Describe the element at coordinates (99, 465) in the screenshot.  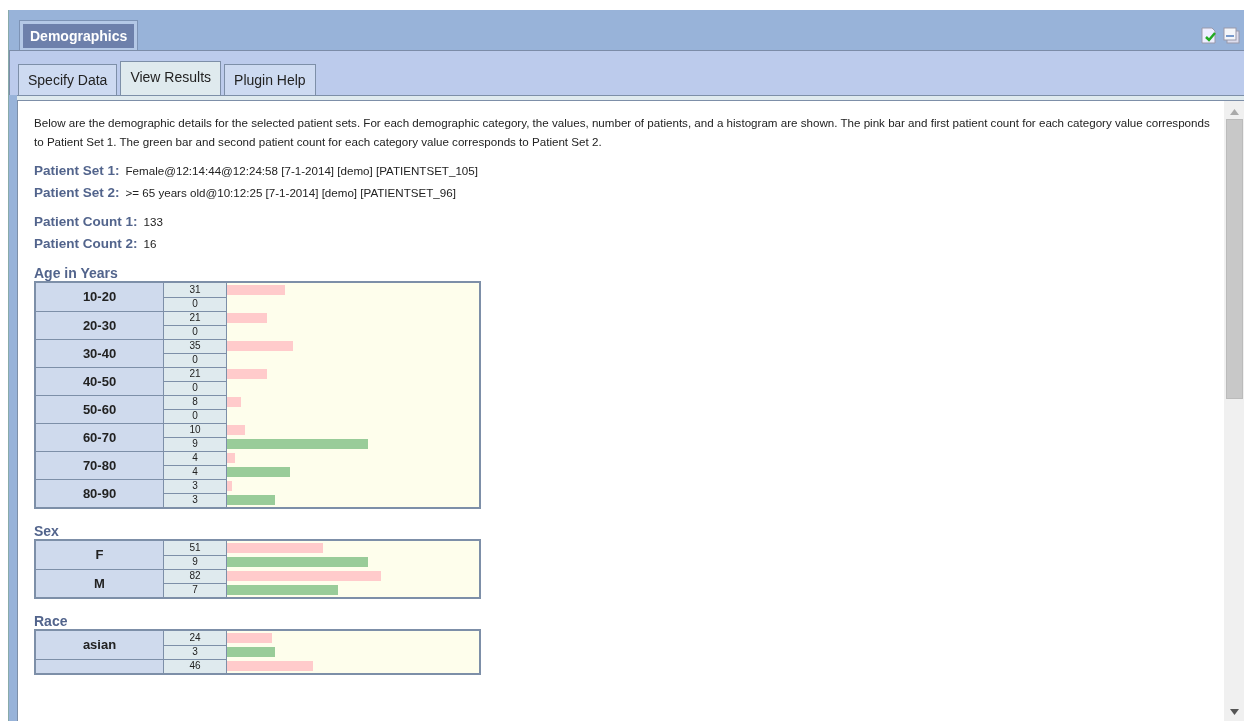
I see `category-value: 70-80` at that location.